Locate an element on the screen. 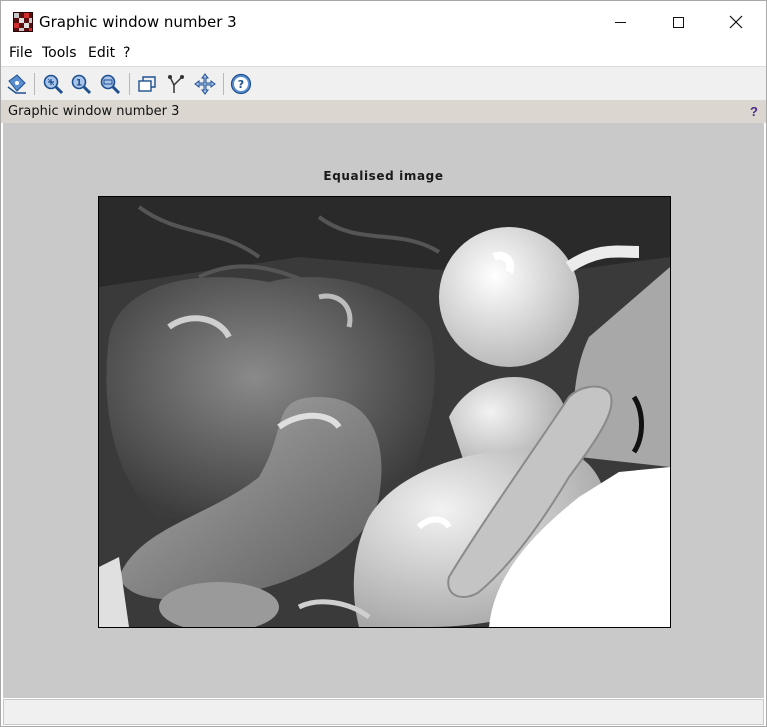 Image resolution: width=767 pixels, height=727 pixels. datatip-button is located at coordinates (17, 84).